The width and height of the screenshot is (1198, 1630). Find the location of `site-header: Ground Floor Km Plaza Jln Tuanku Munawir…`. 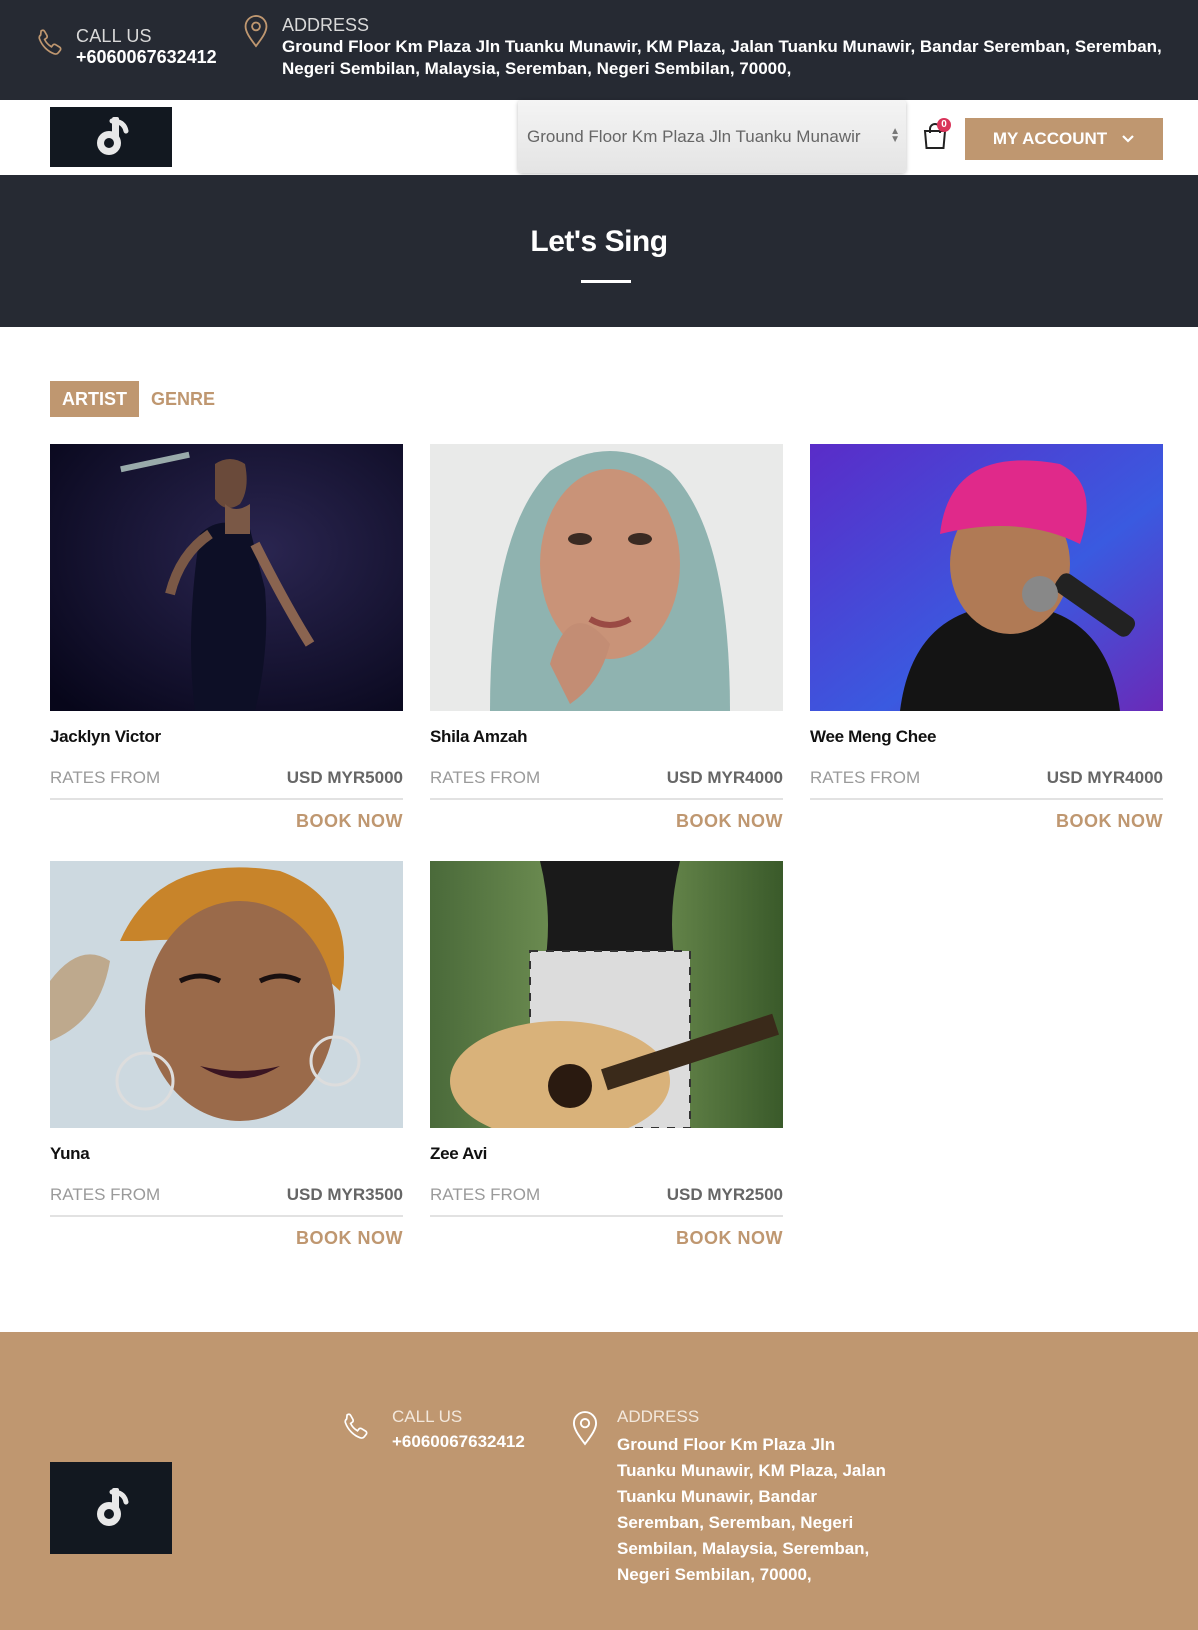

site-header: Ground Floor Km Plaza Jln Tuanku Munawir… is located at coordinates (599, 137).